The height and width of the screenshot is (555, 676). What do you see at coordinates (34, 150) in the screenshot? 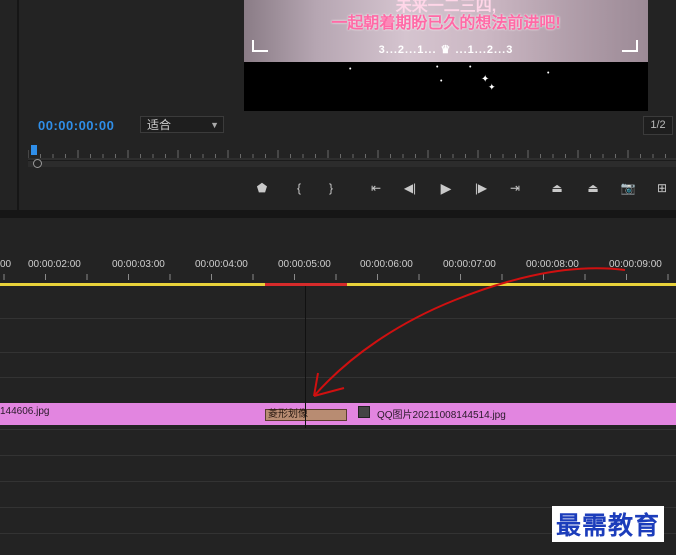
I see `monitor-playhead-handle` at bounding box center [34, 150].